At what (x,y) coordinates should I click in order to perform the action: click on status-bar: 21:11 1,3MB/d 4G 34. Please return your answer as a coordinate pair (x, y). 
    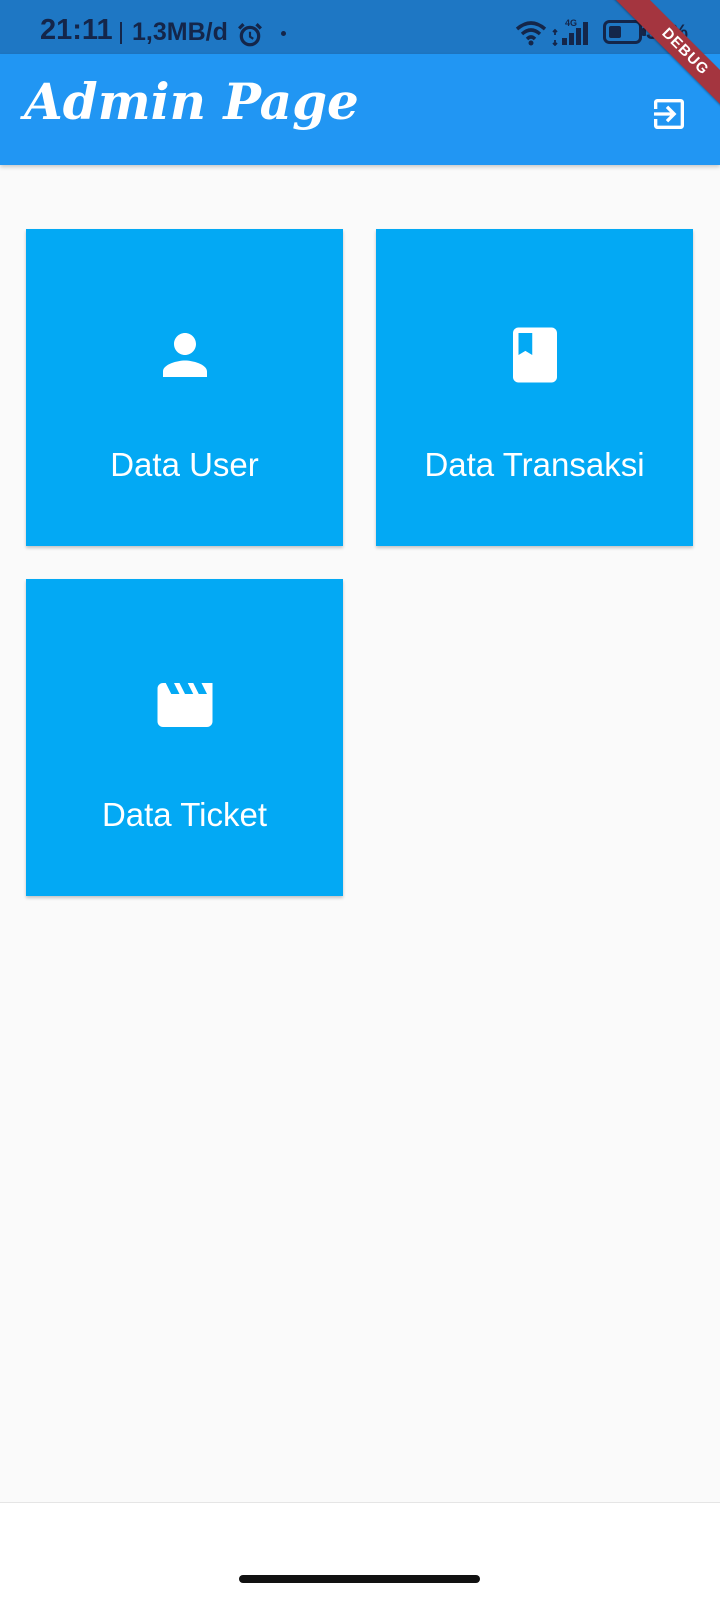
    Looking at the image, I should click on (360, 27).